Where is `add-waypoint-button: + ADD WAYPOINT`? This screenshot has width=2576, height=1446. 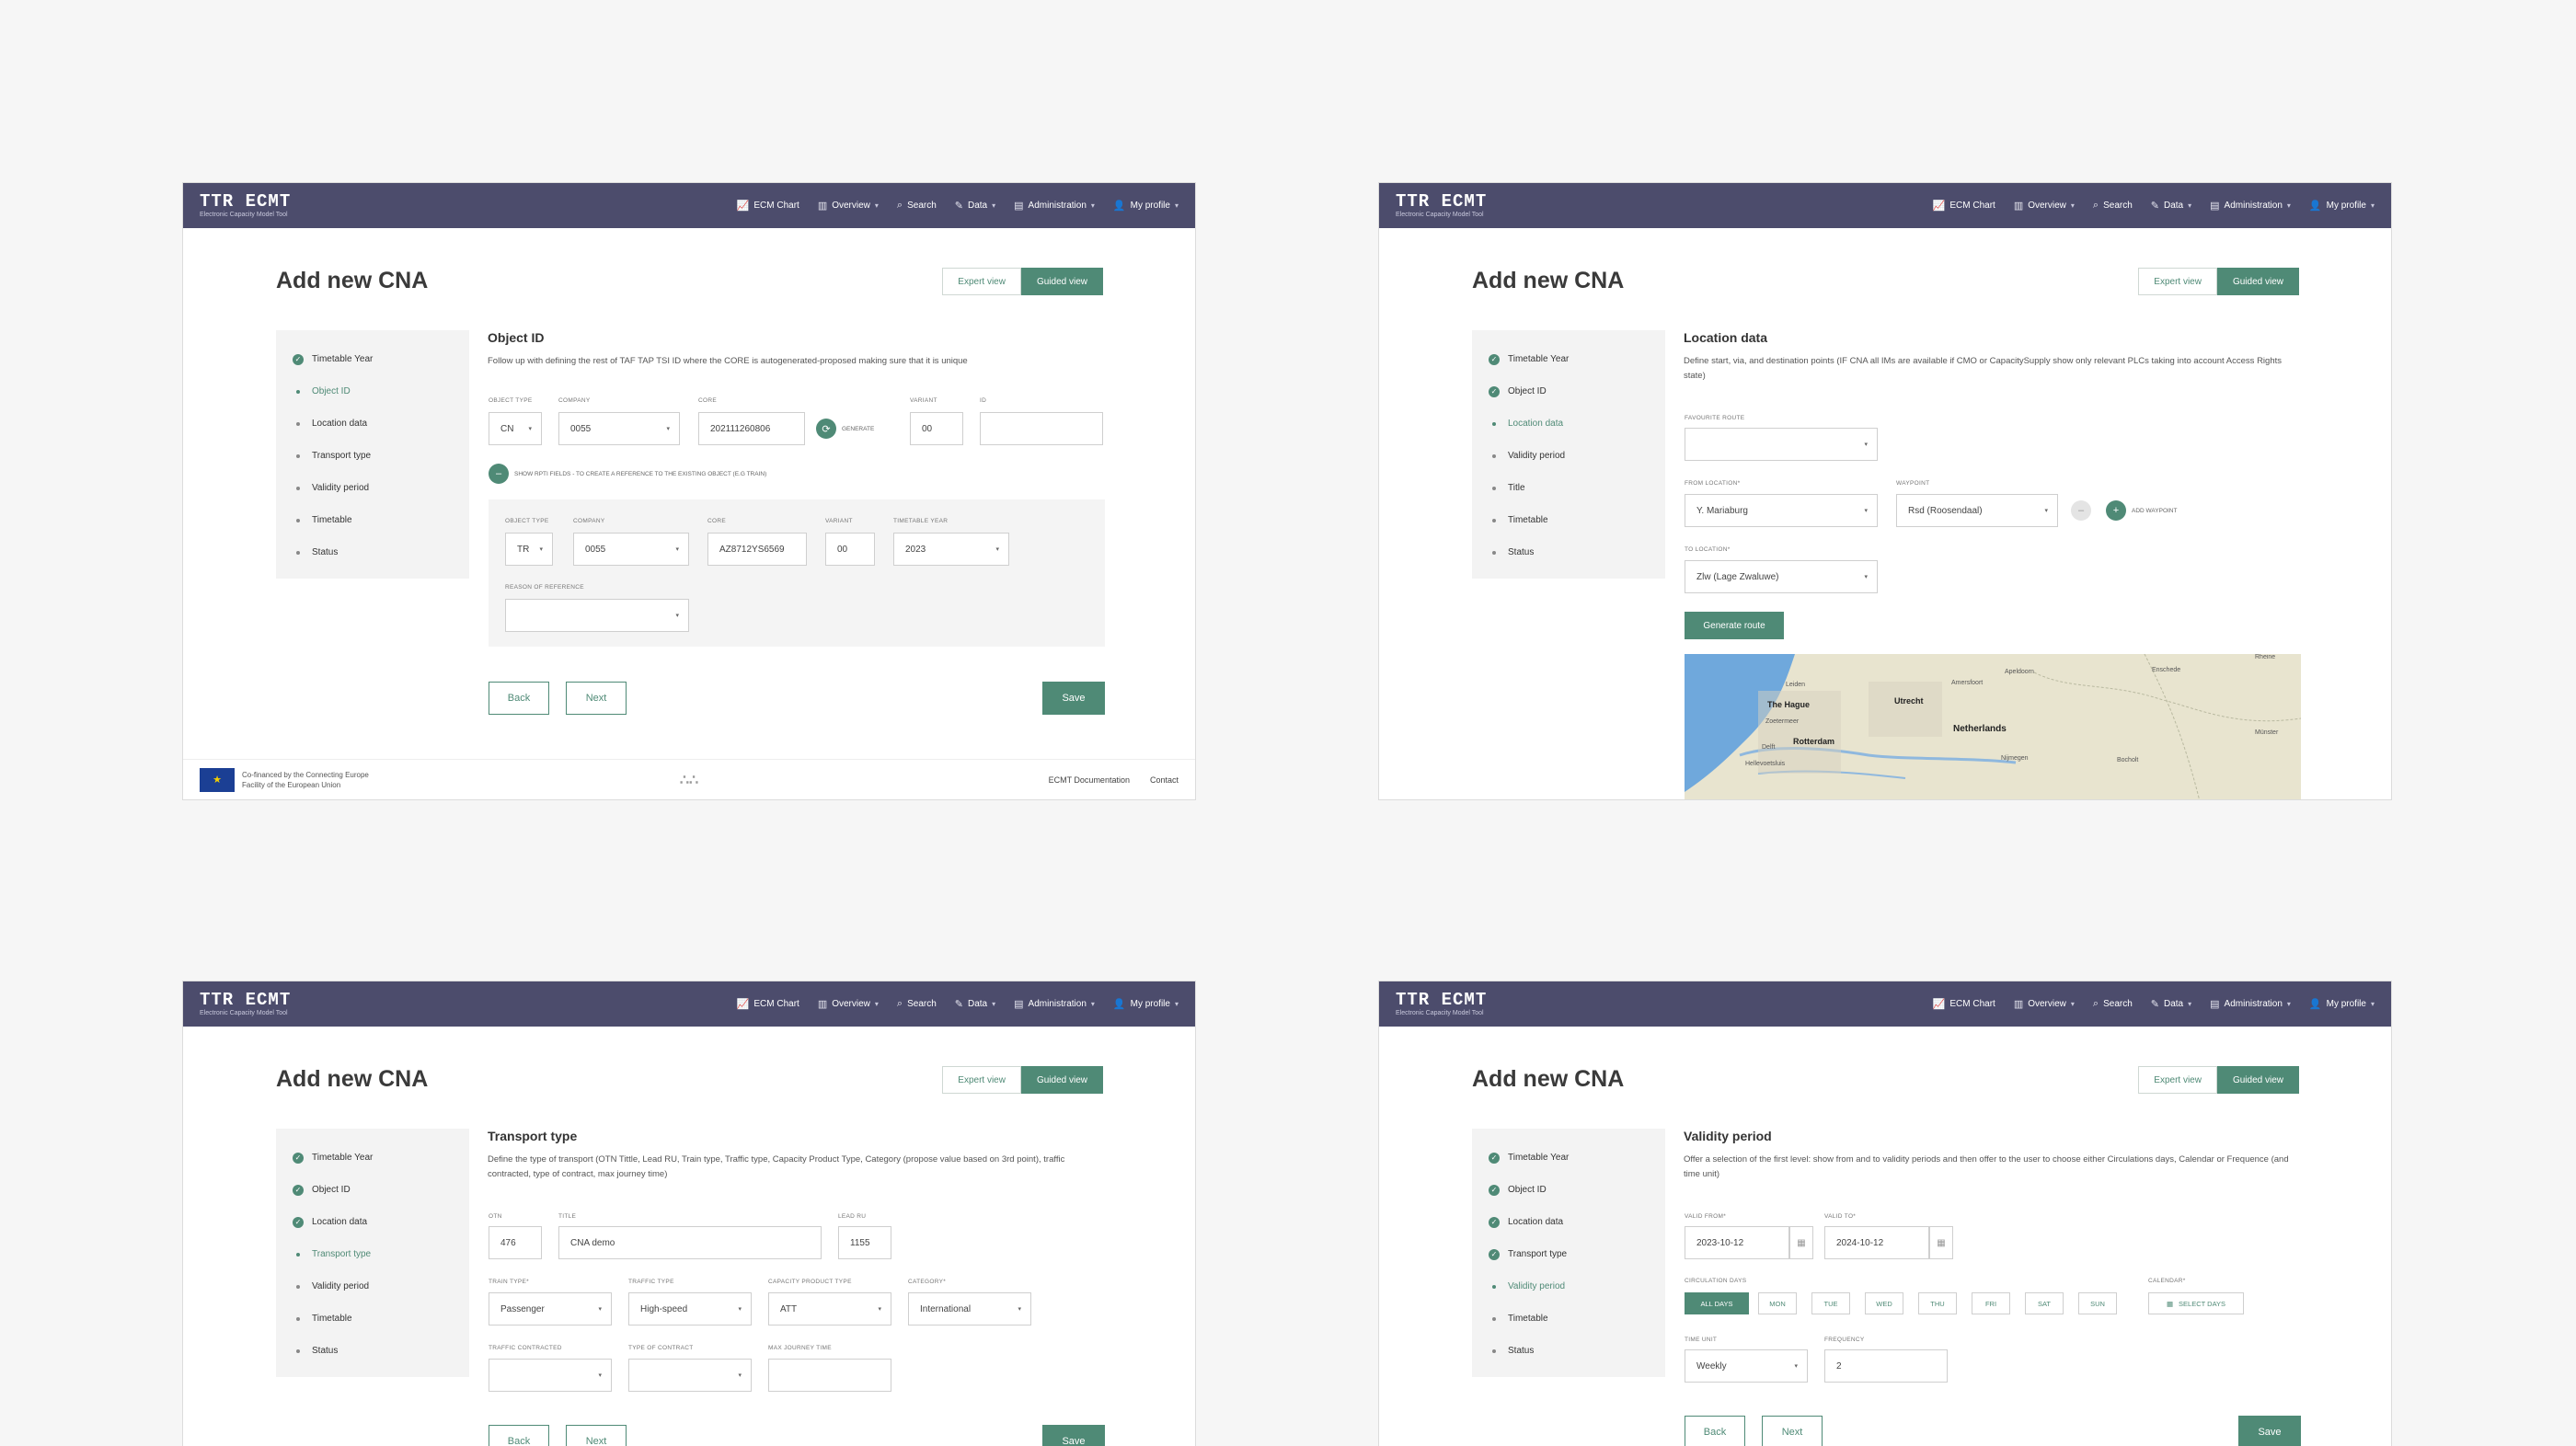 add-waypoint-button: + ADD WAYPOINT is located at coordinates (2141, 510).